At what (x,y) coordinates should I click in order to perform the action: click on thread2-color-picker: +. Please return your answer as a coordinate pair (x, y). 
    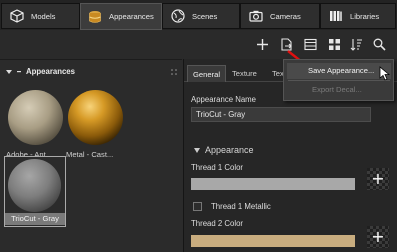
    Looking at the image, I should click on (378, 237).